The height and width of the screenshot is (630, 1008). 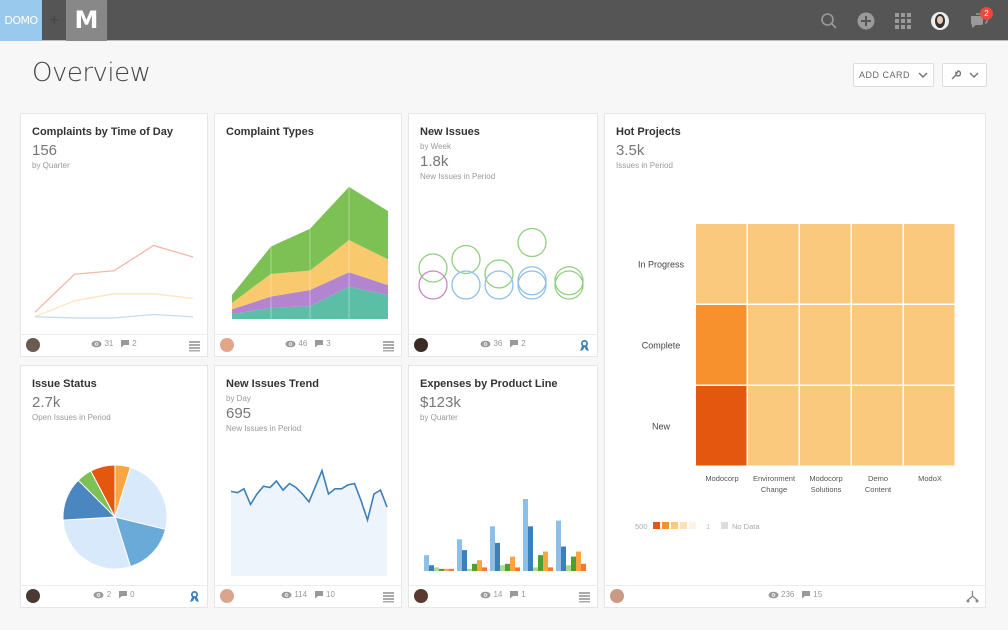 I want to click on app-logo: M, so click(x=86, y=20).